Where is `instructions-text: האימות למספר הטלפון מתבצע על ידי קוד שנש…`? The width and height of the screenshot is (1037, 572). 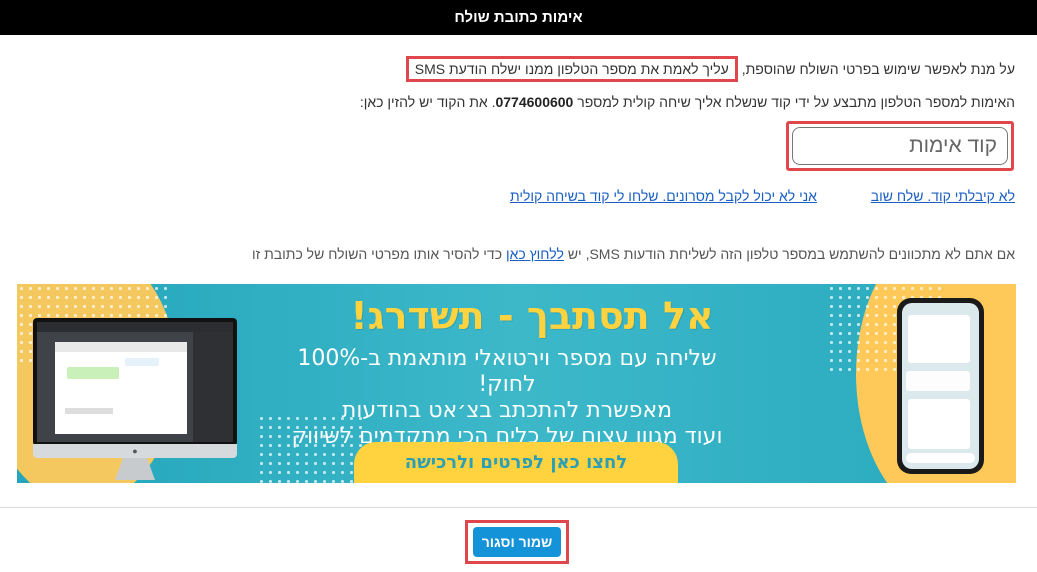 instructions-text: האימות למספר הטלפון מתבצע על ידי קוד שנש… is located at coordinates (687, 102).